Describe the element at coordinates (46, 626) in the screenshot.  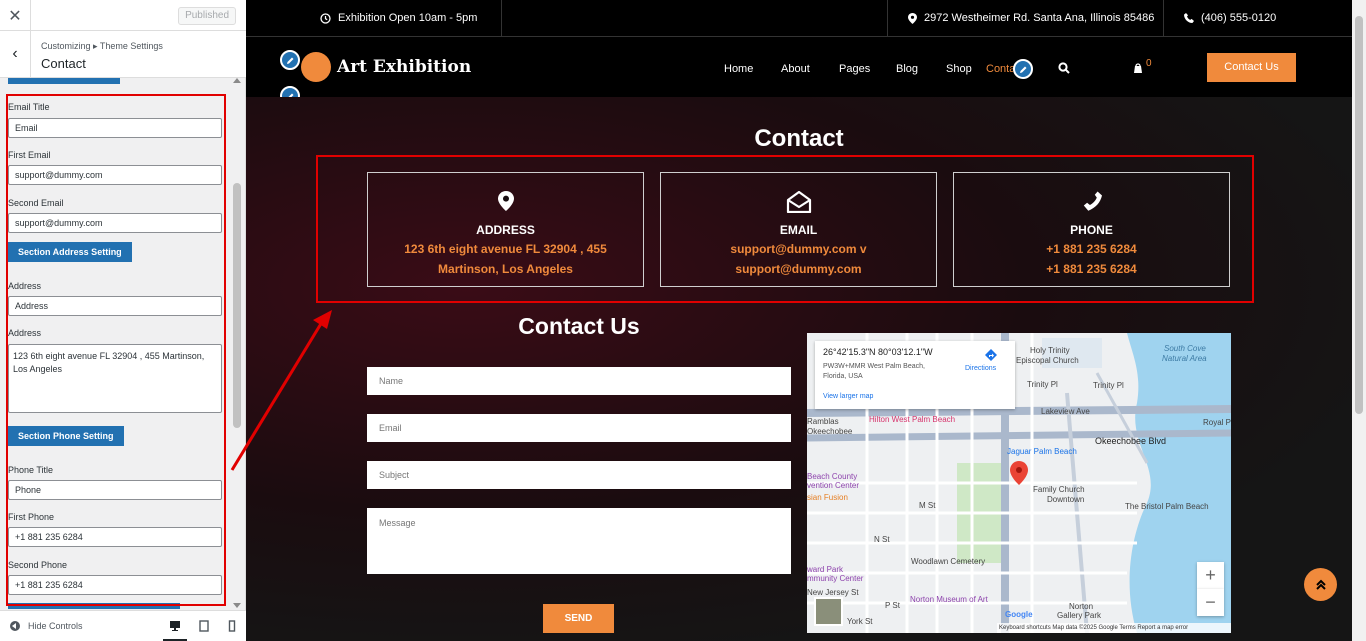
I see `hide-controls-button: Hide Controls` at that location.